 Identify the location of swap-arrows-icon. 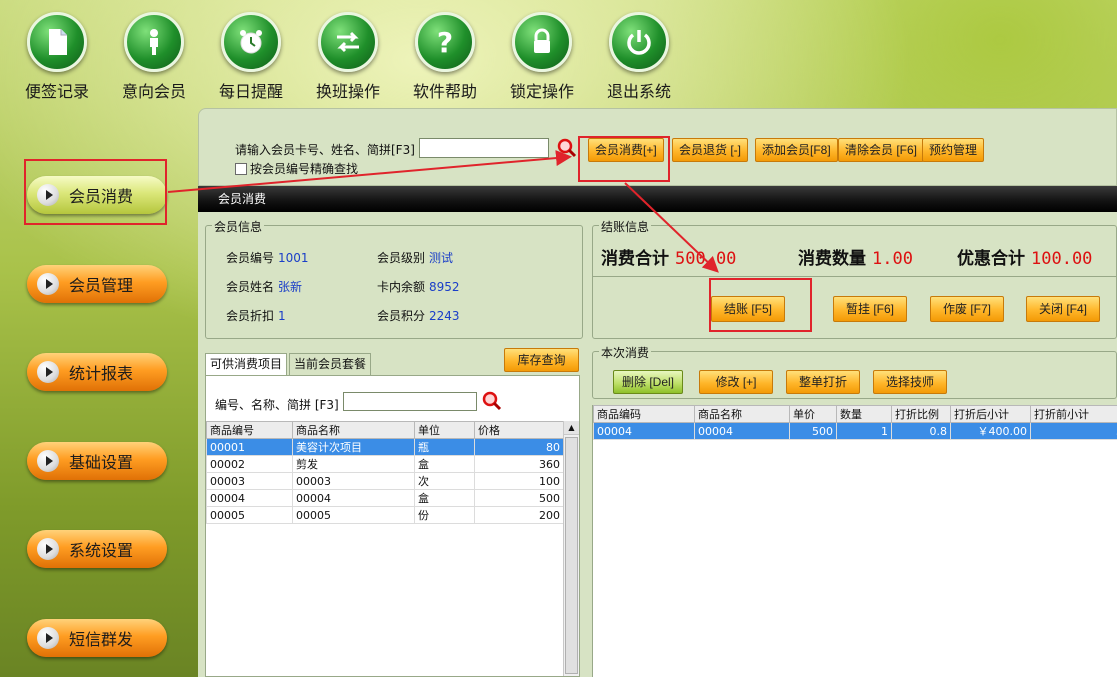
(348, 42).